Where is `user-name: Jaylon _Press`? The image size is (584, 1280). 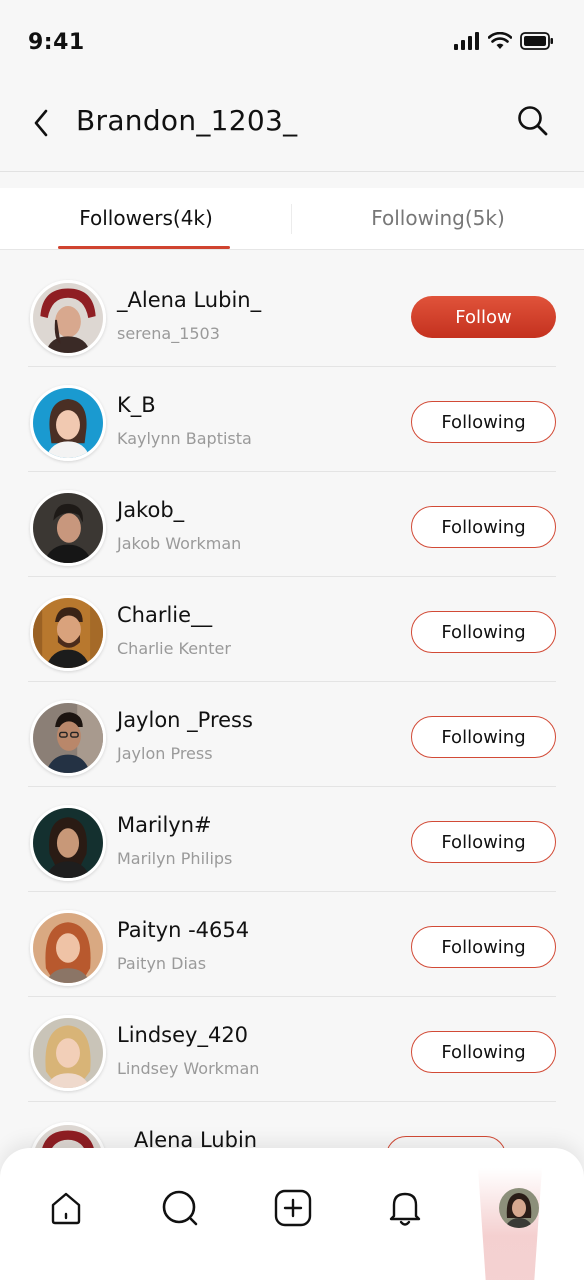
user-name: Jaylon _Press is located at coordinates (185, 720).